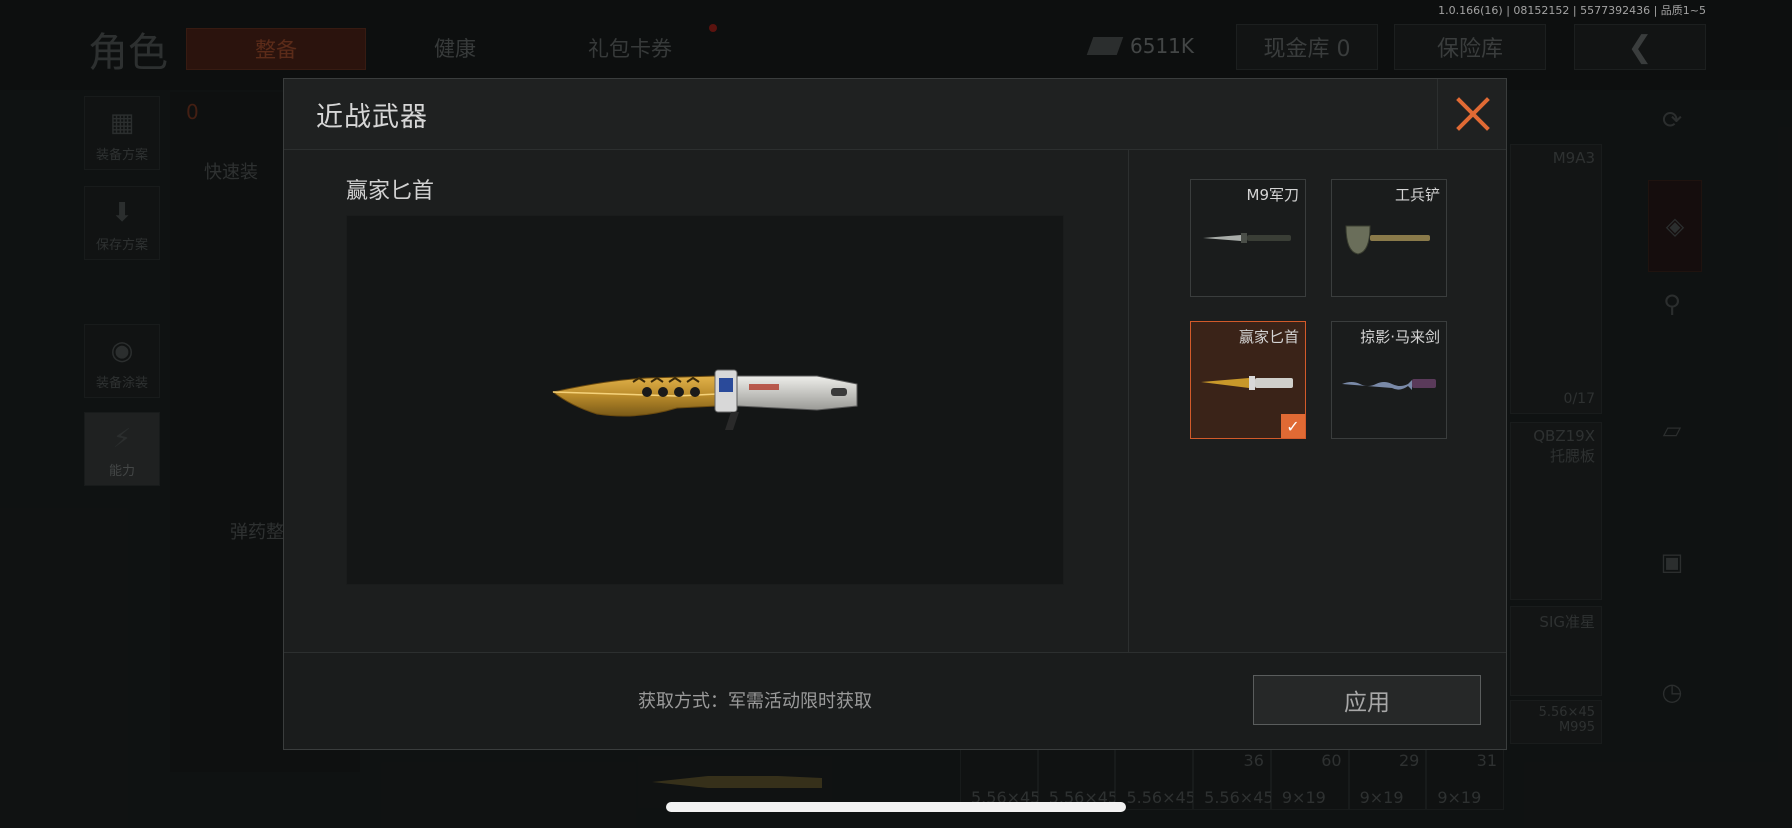  What do you see at coordinates (1389, 384) in the screenshot?
I see `kris-sword-icon` at bounding box center [1389, 384].